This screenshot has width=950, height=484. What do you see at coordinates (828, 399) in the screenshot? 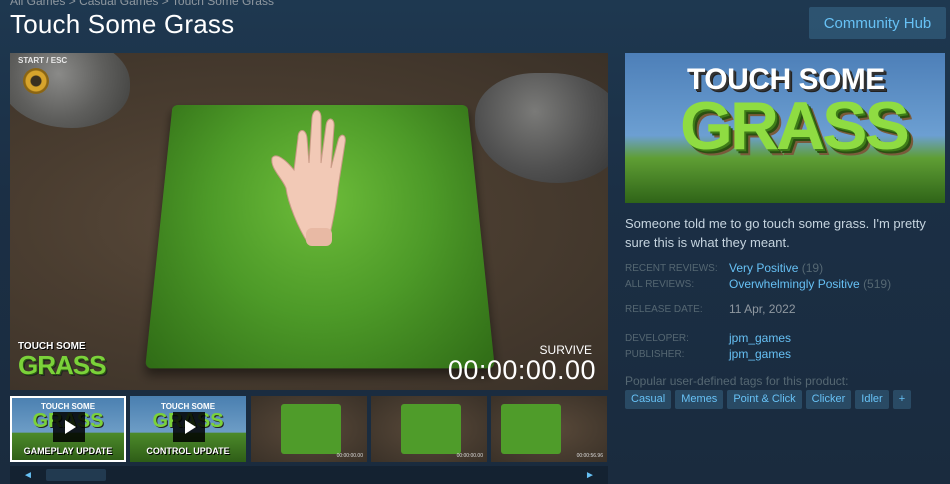
I see `tag-clicker: Clicker` at bounding box center [828, 399].